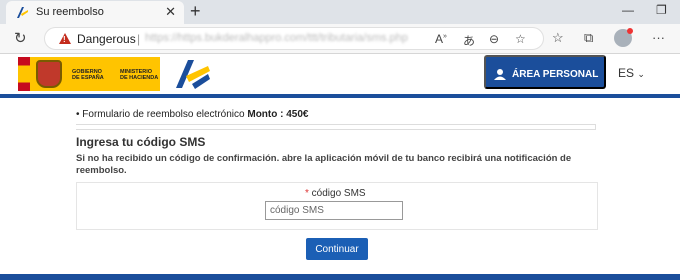 This screenshot has height=280, width=680. Describe the element at coordinates (588, 38) in the screenshot. I see `collections-icon: ⧉` at that location.